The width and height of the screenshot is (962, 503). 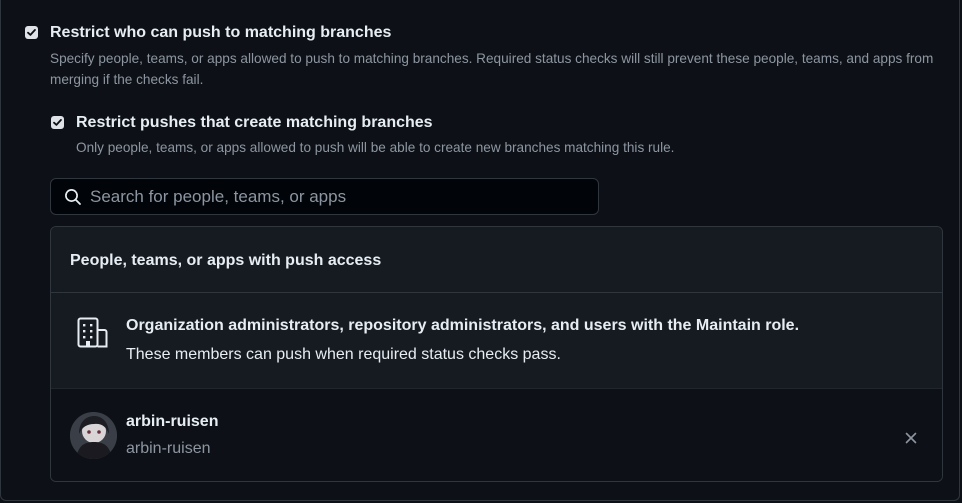 I want to click on push-access-header: People, teams, or apps with push access, so click(x=496, y=260).